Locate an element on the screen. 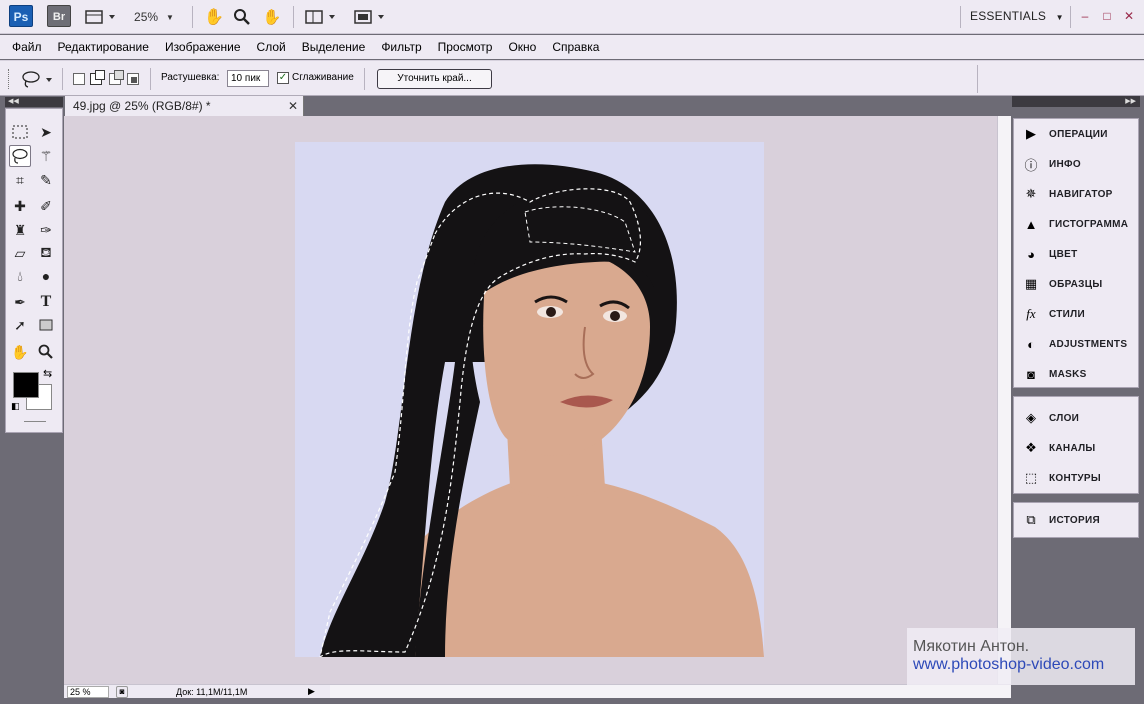 Image resolution: width=1144 pixels, height=704 pixels. foreground-color-swatch is located at coordinates (26, 385).